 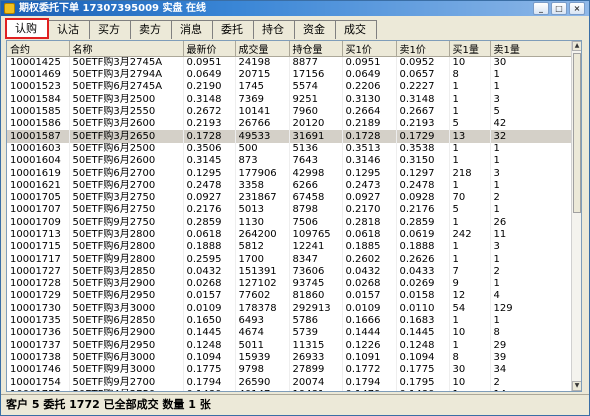 I want to click on cell-contract: 10001425, so click(x=38, y=62).